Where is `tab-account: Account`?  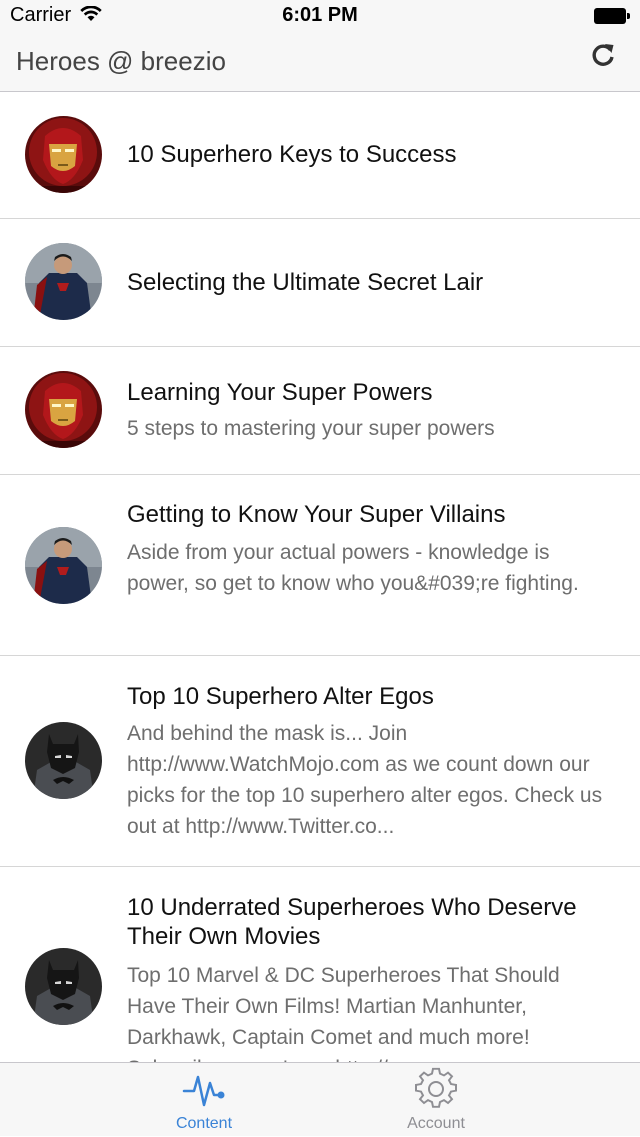
tab-account: Account is located at coordinates (436, 1100).